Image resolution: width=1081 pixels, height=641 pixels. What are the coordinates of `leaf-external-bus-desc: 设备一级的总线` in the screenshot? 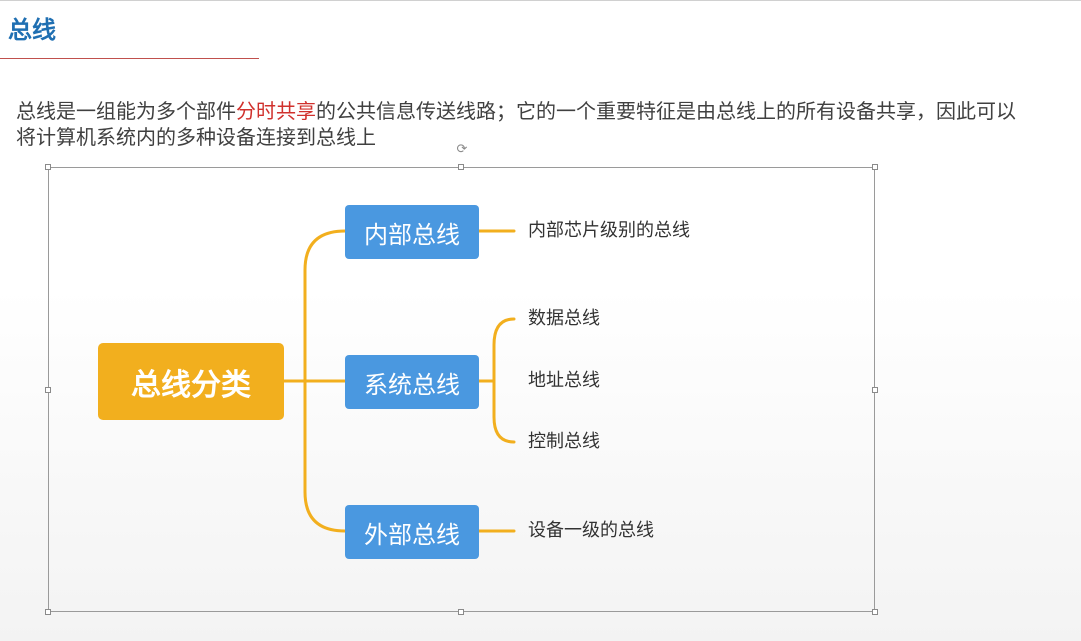 It's located at (591, 531).